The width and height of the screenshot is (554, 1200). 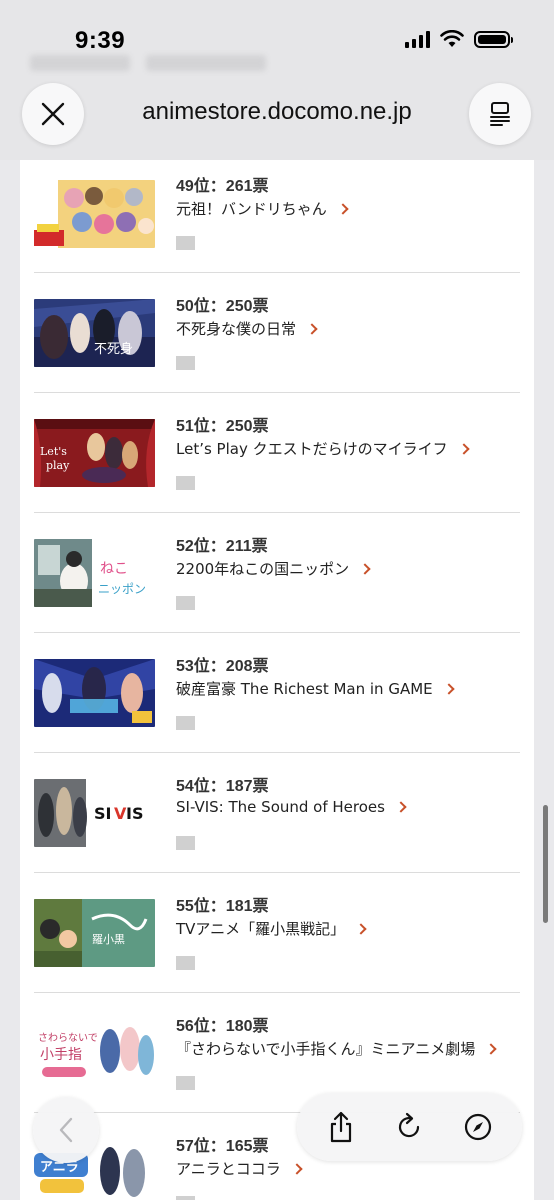 What do you see at coordinates (493, 39) in the screenshot?
I see `battery-icon` at bounding box center [493, 39].